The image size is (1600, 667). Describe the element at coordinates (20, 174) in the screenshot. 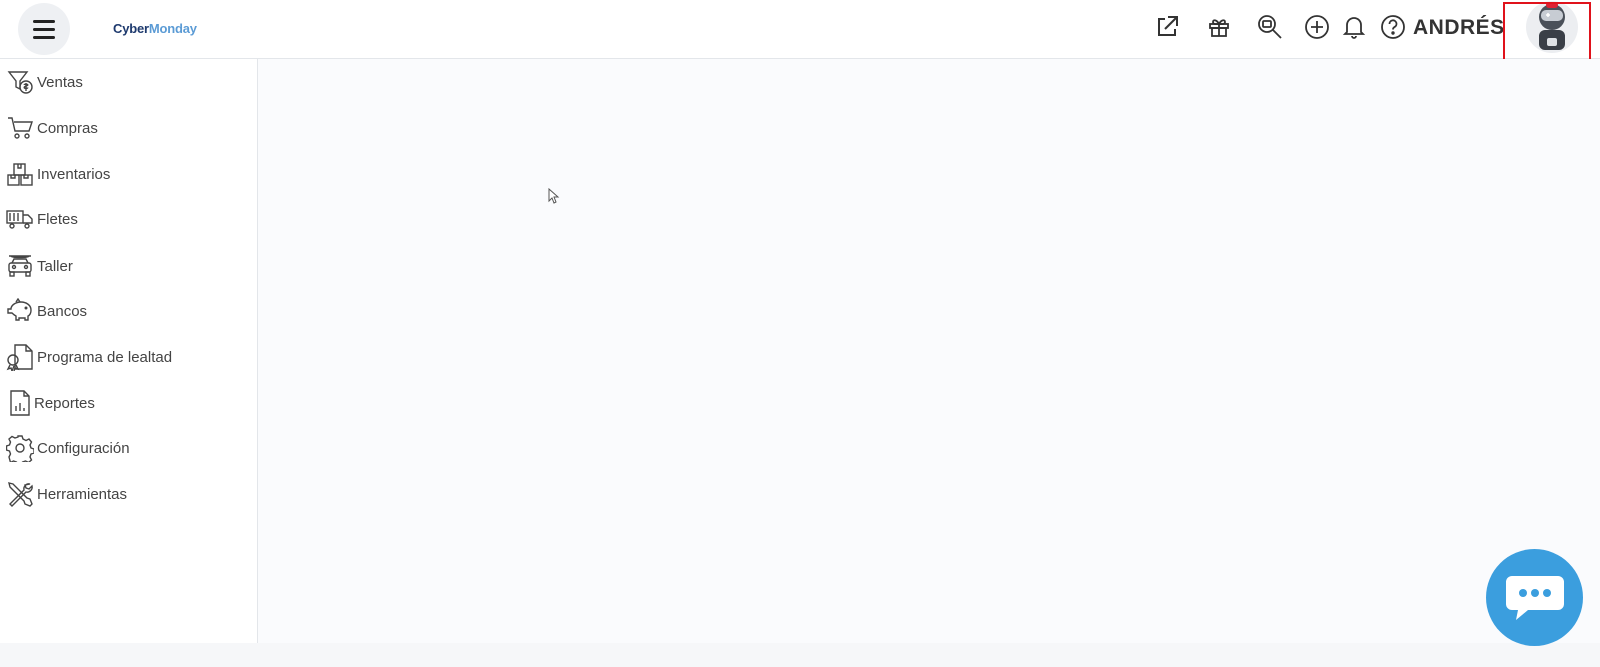

I see `boxes-icon` at that location.